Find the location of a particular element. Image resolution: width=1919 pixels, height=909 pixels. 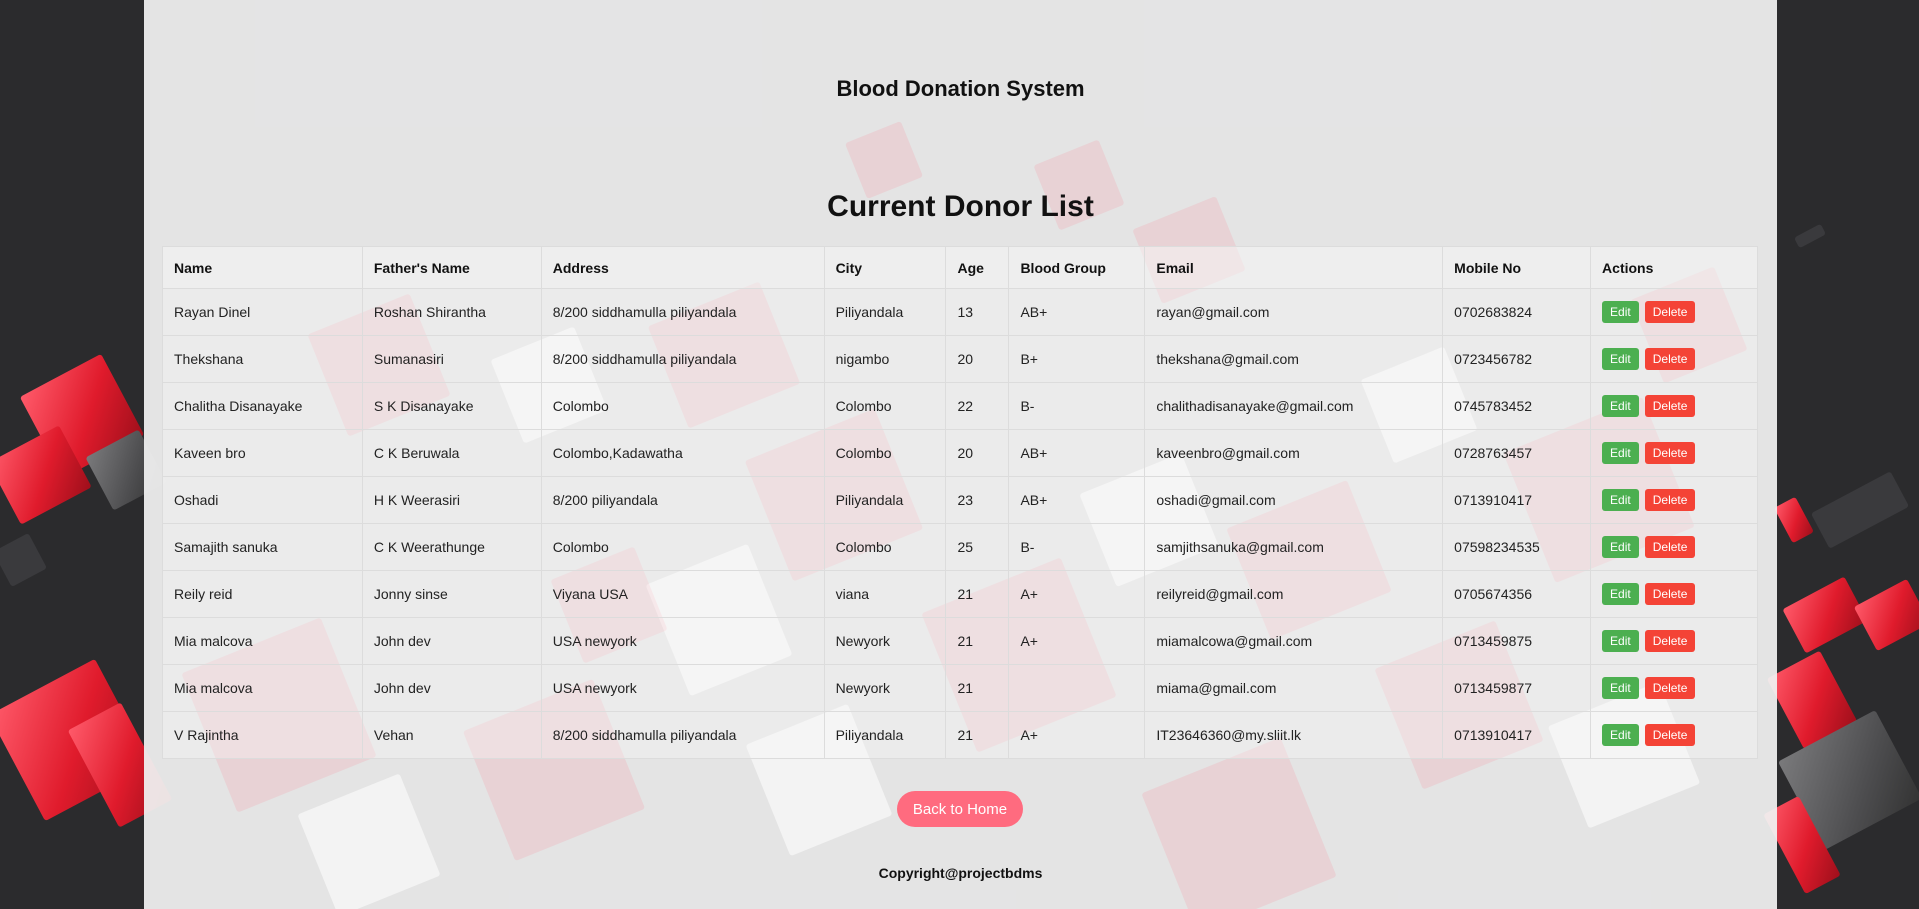

cell-age: 23 is located at coordinates (977, 500).